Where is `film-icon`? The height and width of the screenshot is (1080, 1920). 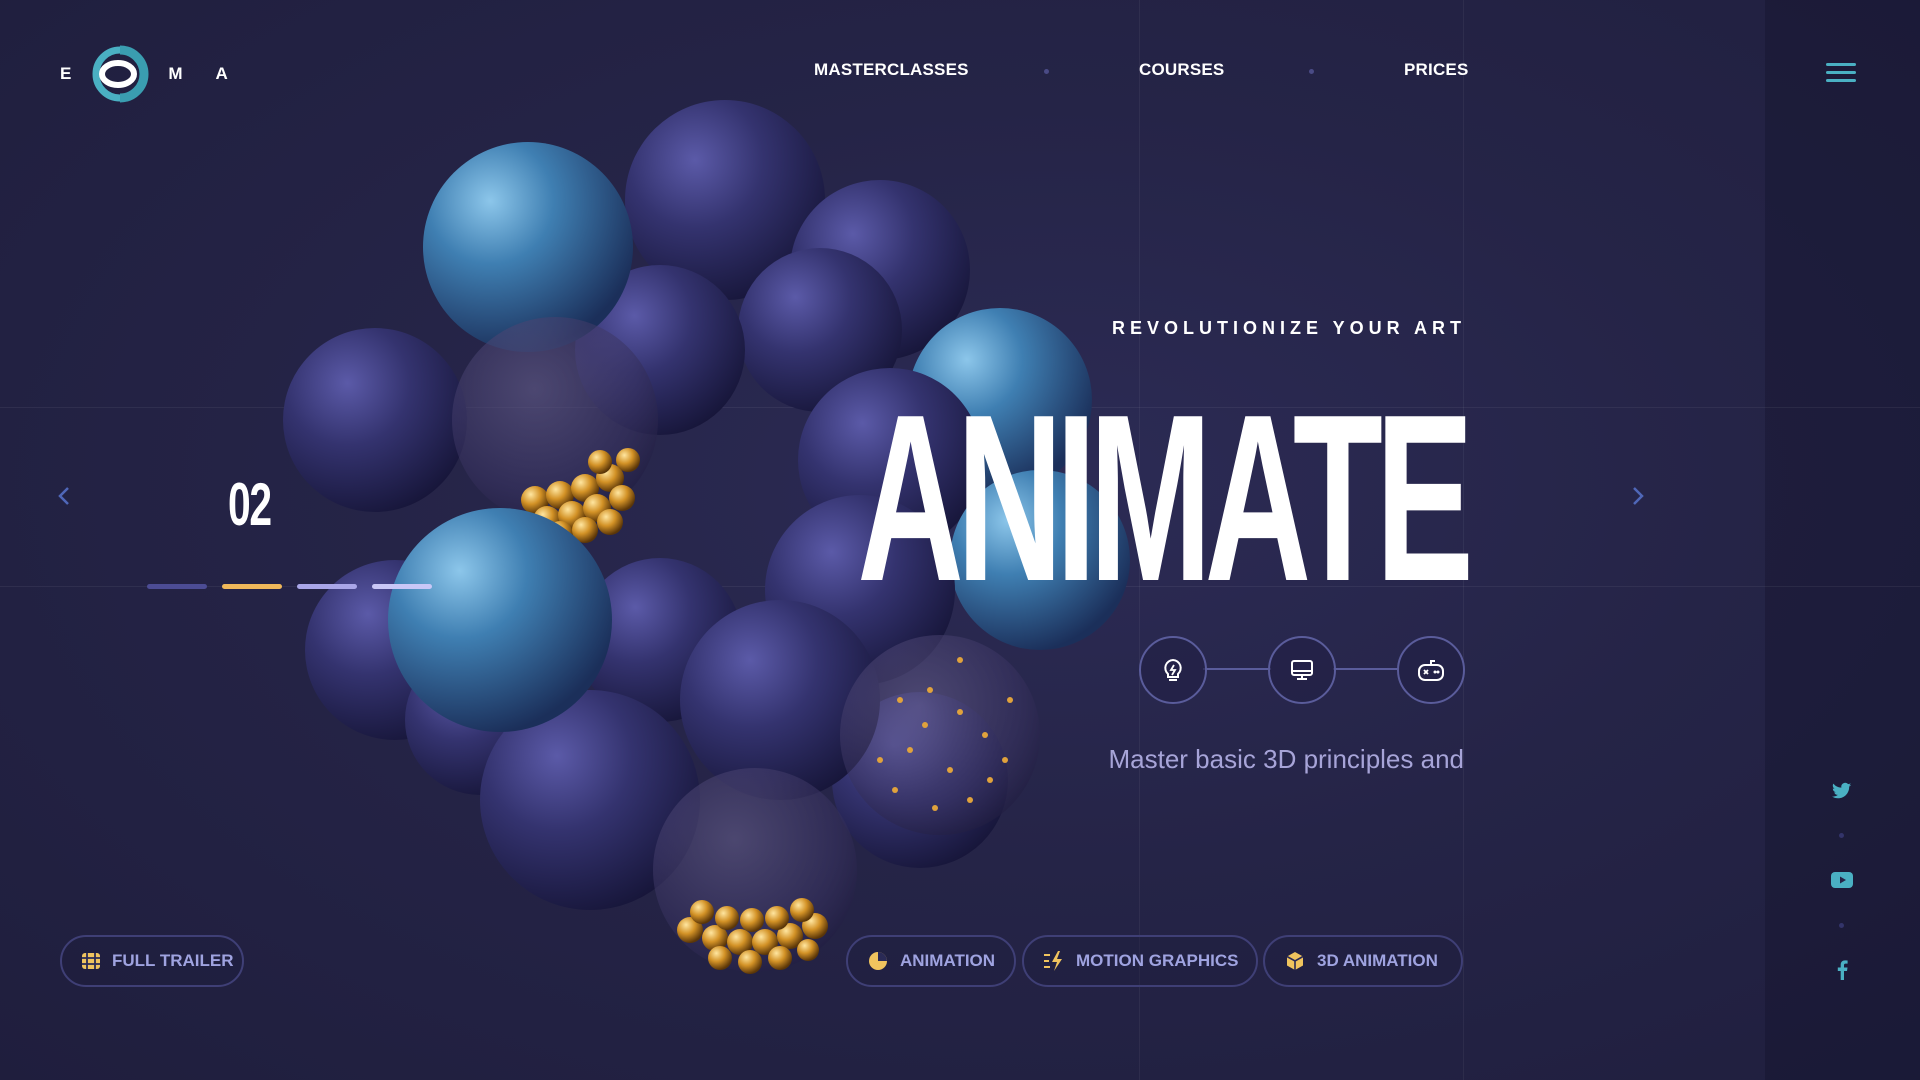
film-icon is located at coordinates (91, 961).